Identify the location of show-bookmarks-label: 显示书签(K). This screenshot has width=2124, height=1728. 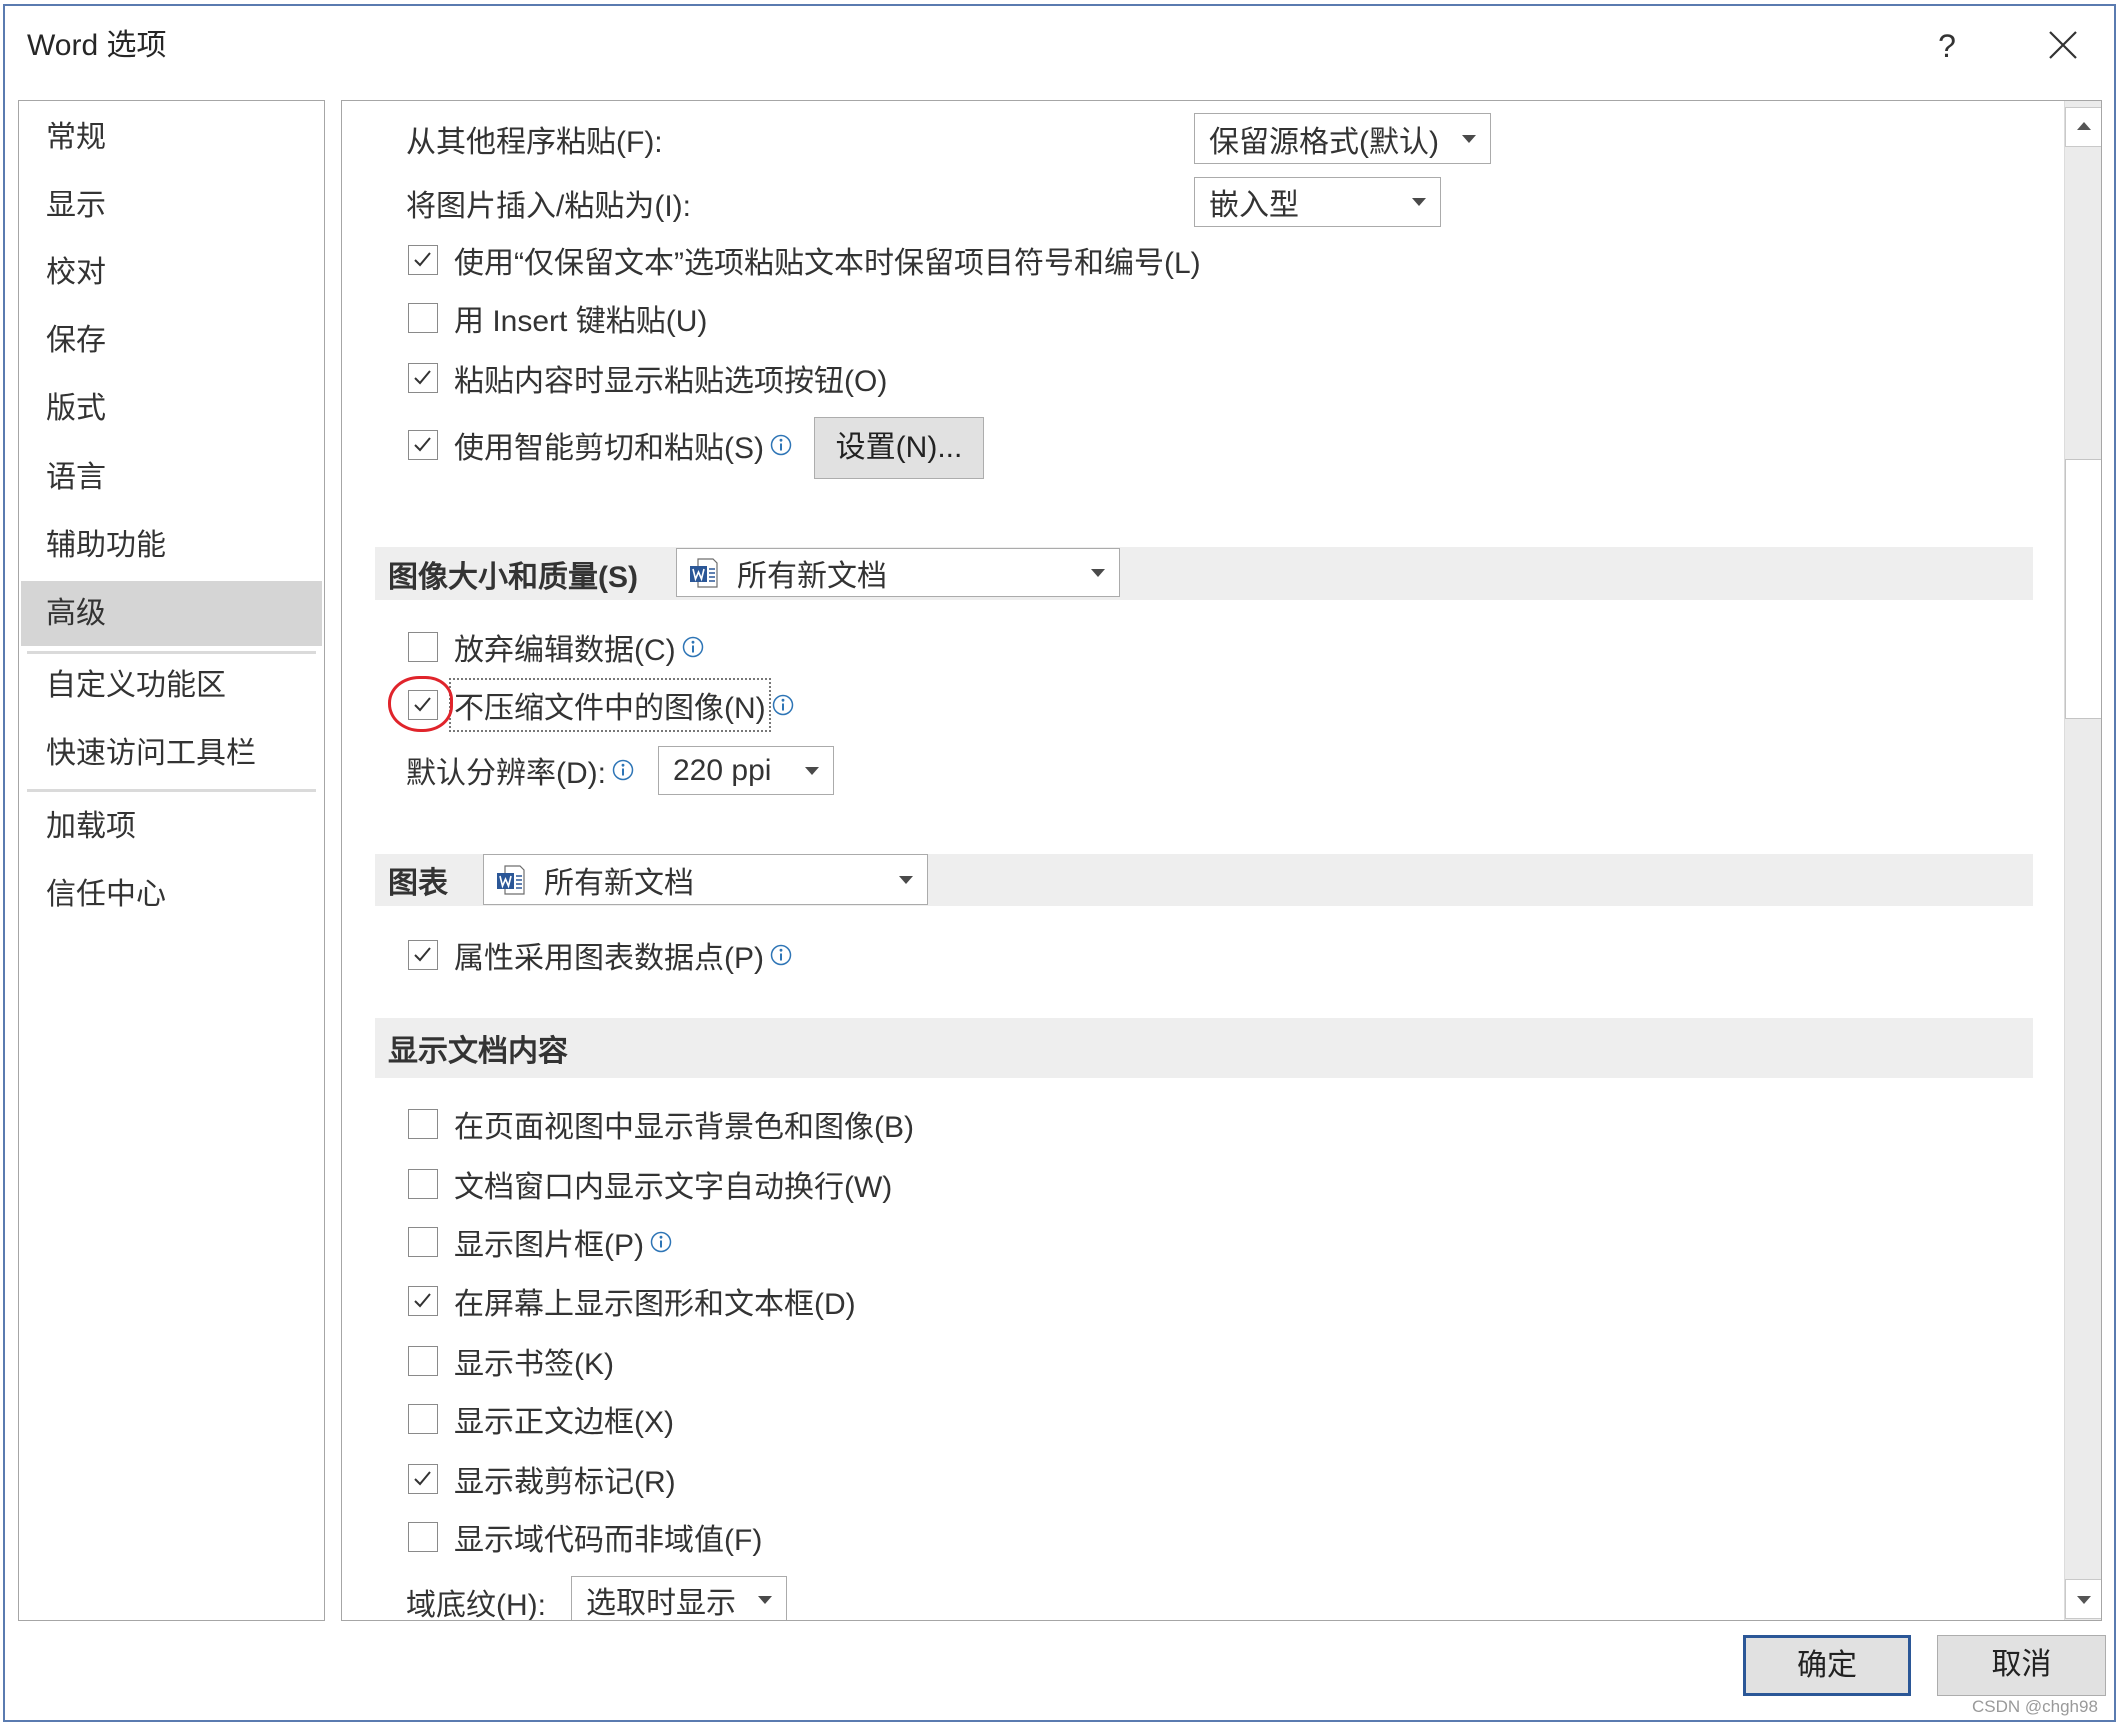
(534, 1361).